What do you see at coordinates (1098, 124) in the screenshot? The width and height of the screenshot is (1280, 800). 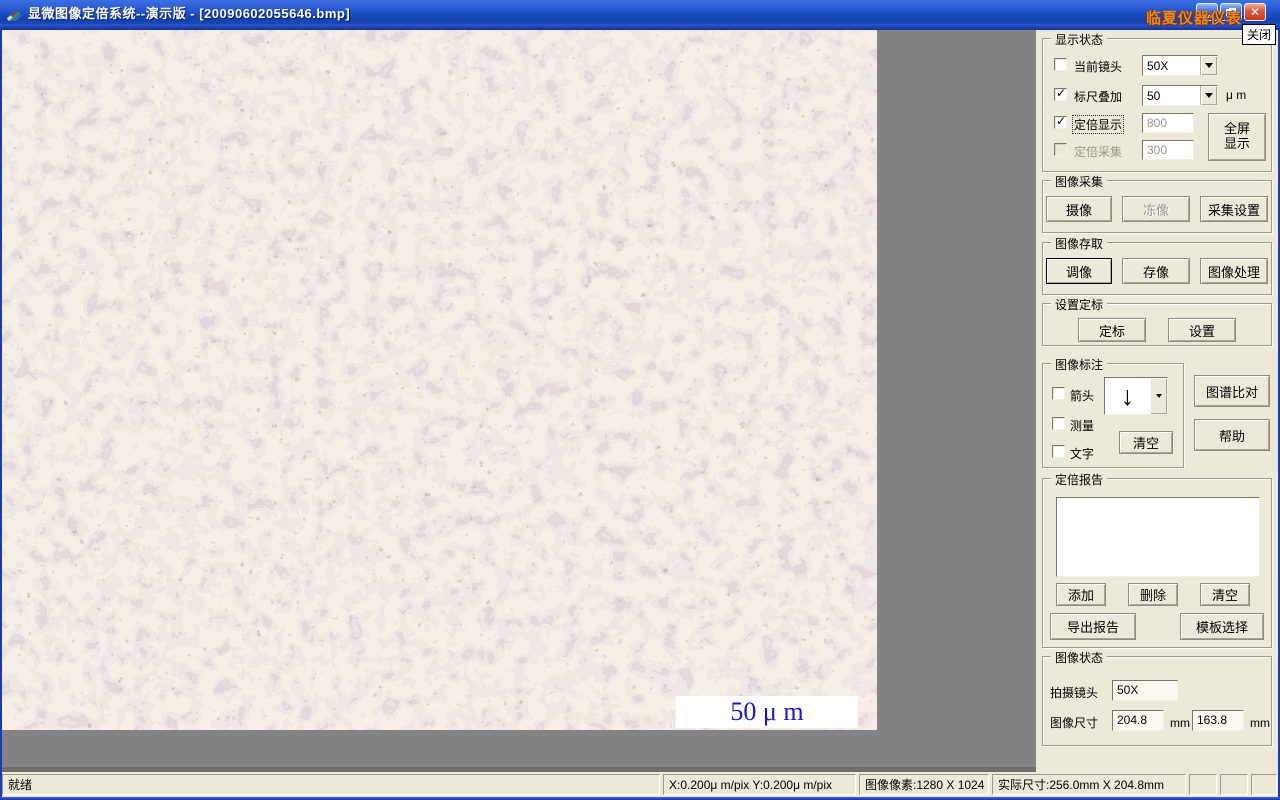 I see `label-fixed-display: 定倍显示` at bounding box center [1098, 124].